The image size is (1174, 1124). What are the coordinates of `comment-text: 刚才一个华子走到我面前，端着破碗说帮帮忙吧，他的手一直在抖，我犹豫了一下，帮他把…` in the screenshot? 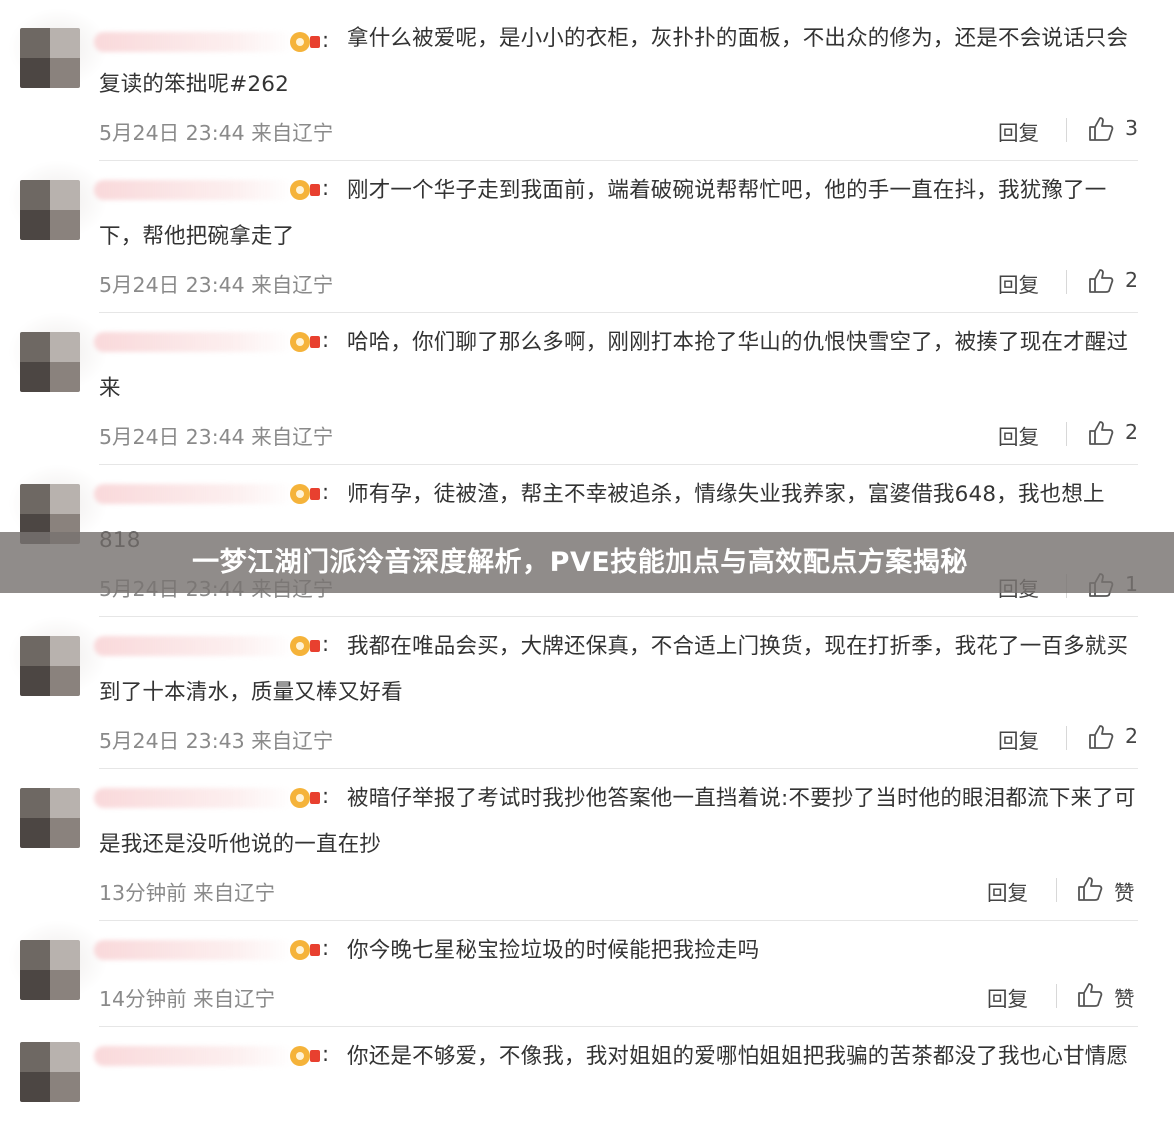 It's located at (603, 213).